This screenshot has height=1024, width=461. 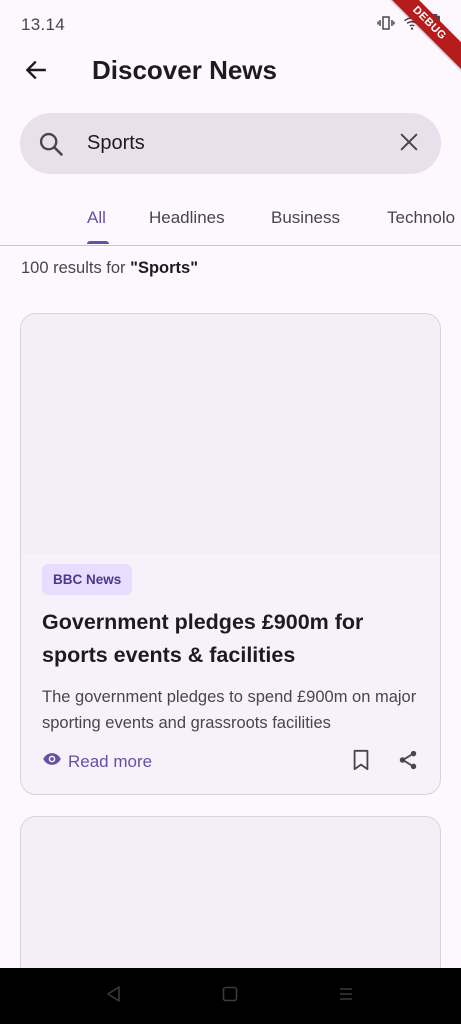 What do you see at coordinates (43, 24) in the screenshot?
I see `status-time: 13.14` at bounding box center [43, 24].